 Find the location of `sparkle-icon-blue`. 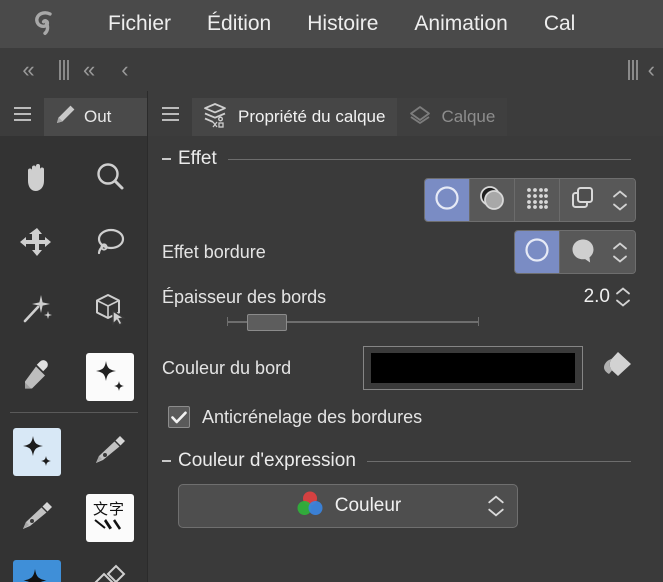

sparkle-icon-blue is located at coordinates (36, 571).